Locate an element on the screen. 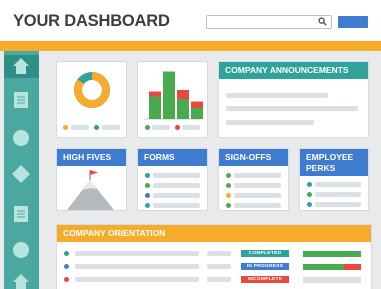  sidebar is located at coordinates (21, 170).